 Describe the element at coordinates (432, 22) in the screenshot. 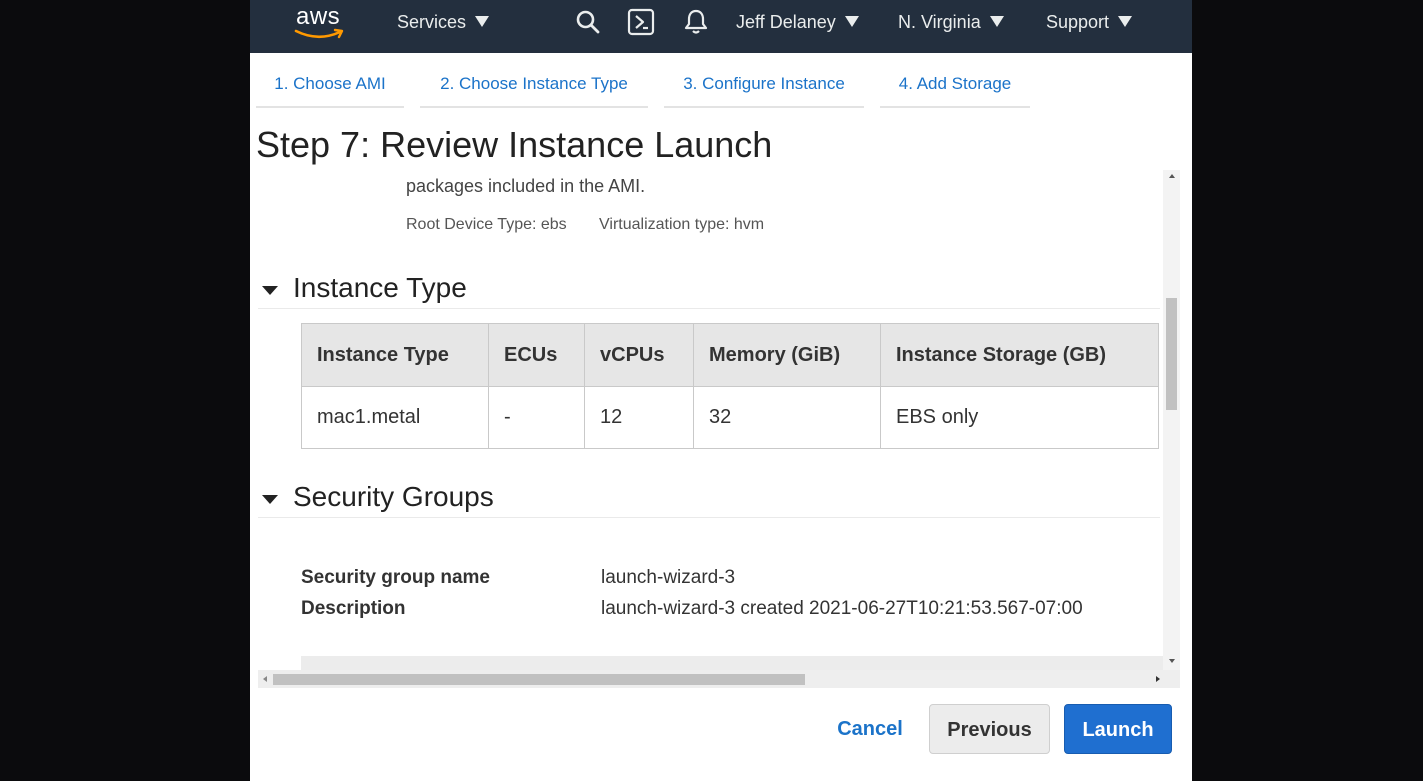

I see `services-label: Services` at that location.